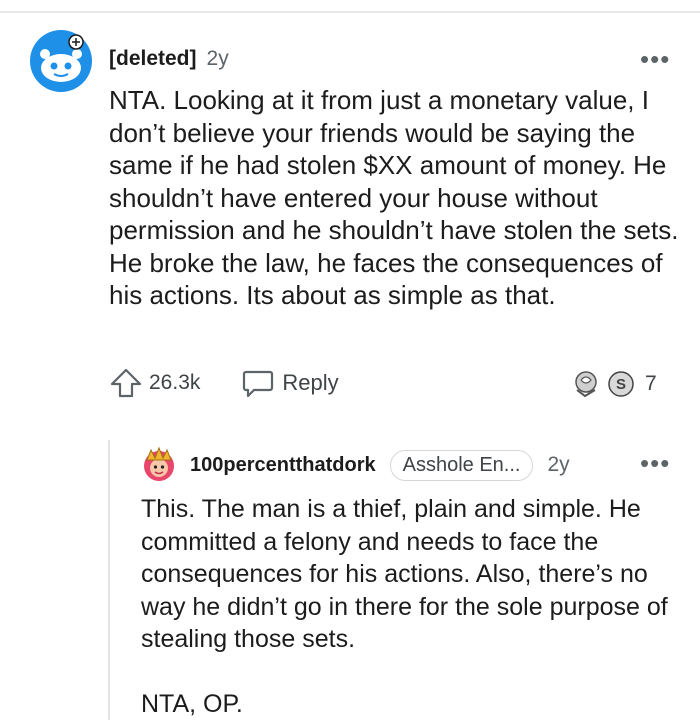  I want to click on comment-actions: 26.3k Reply, so click(224, 383).